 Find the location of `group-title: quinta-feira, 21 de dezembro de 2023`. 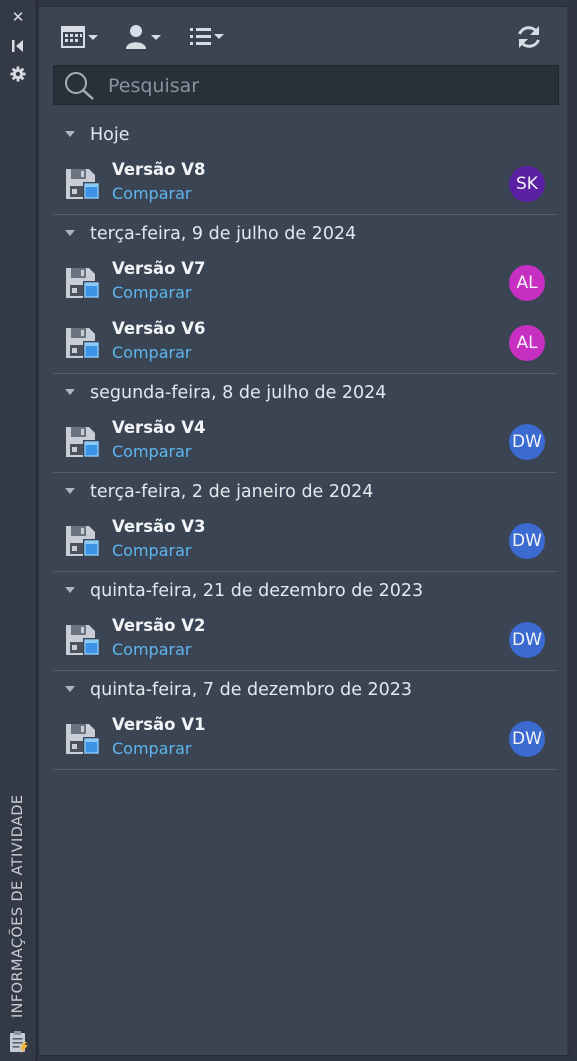

group-title: quinta-feira, 21 de dezembro de 2023 is located at coordinates (257, 591).